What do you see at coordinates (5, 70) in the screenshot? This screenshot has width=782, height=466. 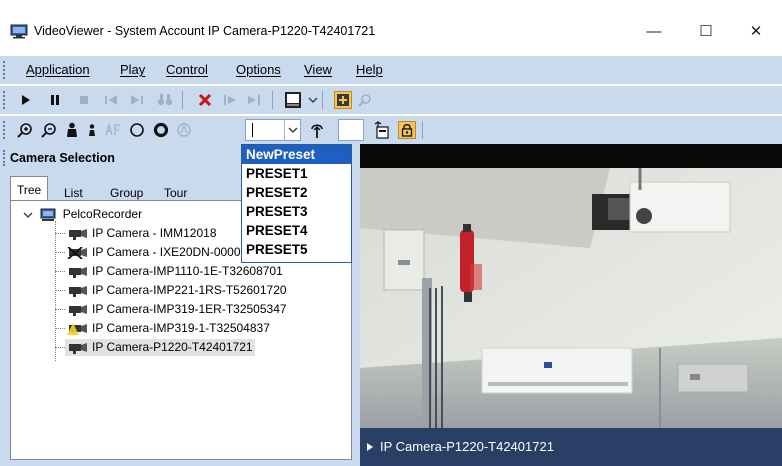 I see `menubar-grip` at bounding box center [5, 70].